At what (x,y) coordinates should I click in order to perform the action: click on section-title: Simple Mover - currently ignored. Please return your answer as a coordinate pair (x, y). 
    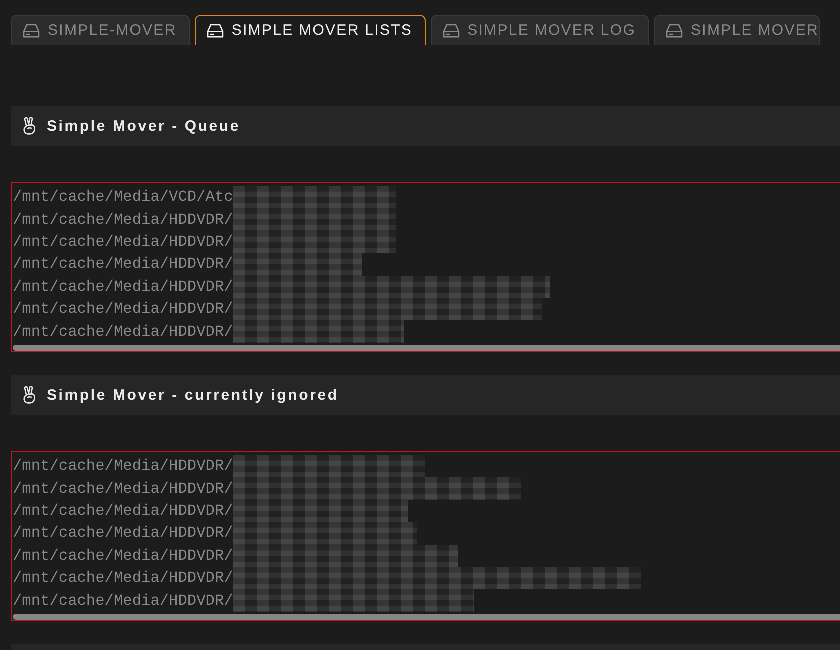
    Looking at the image, I should click on (193, 395).